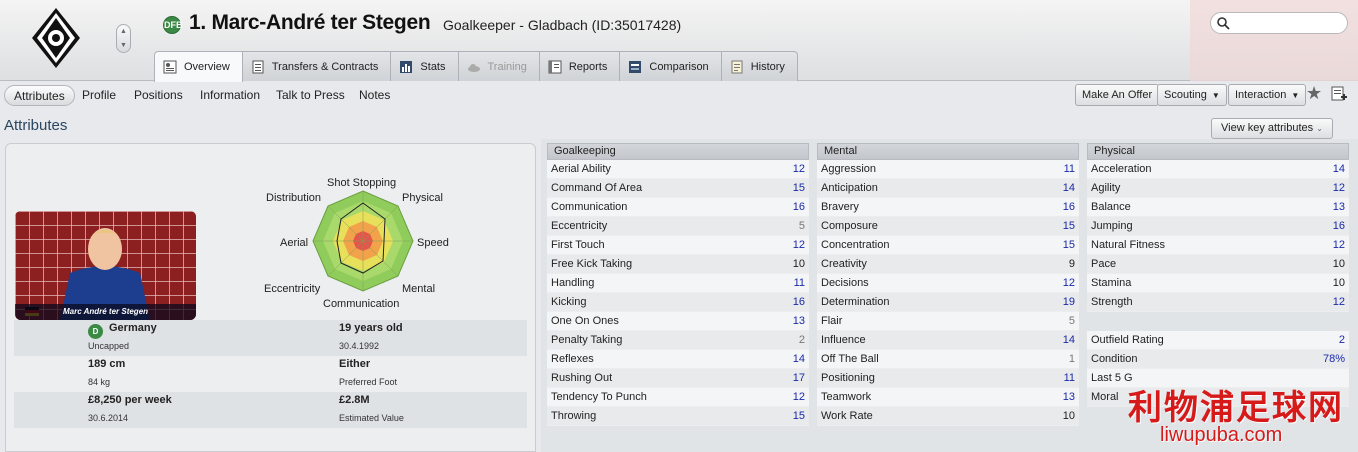 The width and height of the screenshot is (1358, 452). I want to click on physical-header: Physical, so click(1218, 151).